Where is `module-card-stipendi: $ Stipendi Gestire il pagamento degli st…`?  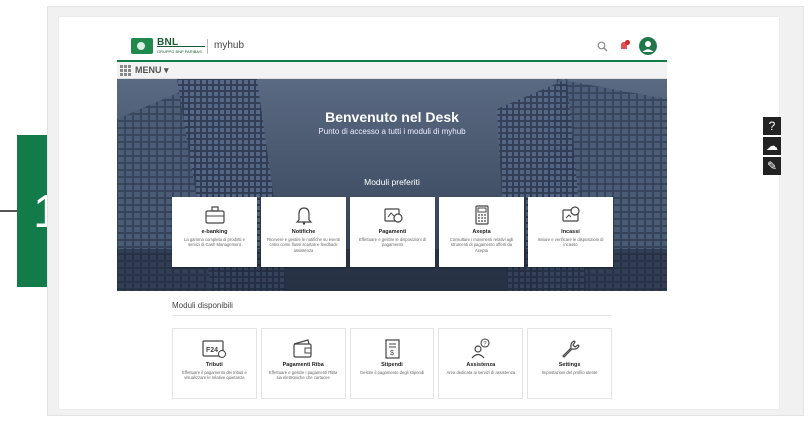
module-card-stipendi: $ Stipendi Gestire il pagamento degli st… is located at coordinates (392, 363).